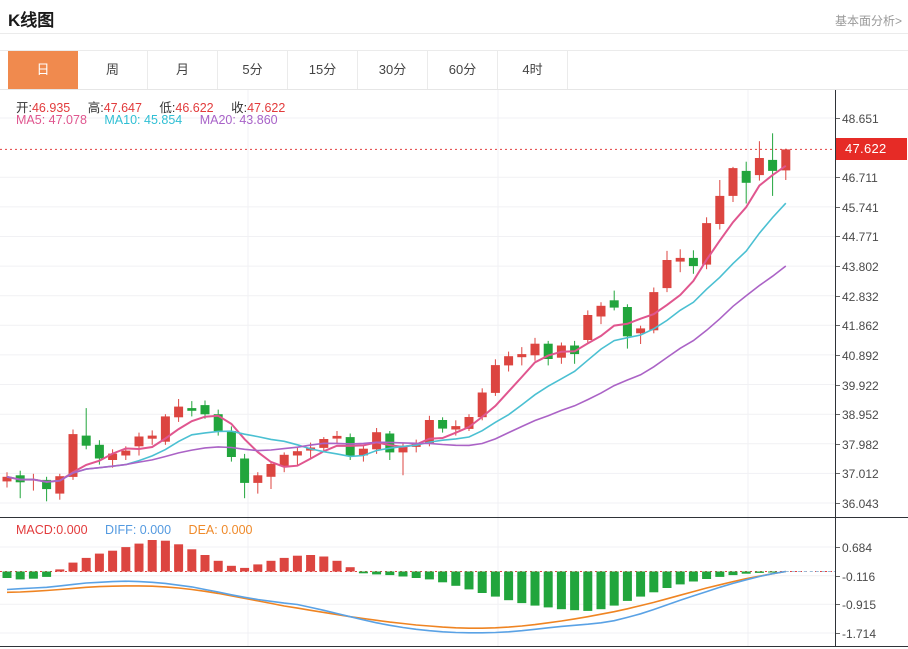 The width and height of the screenshot is (908, 649). I want to click on diff-label: DIFF:, so click(121, 530).